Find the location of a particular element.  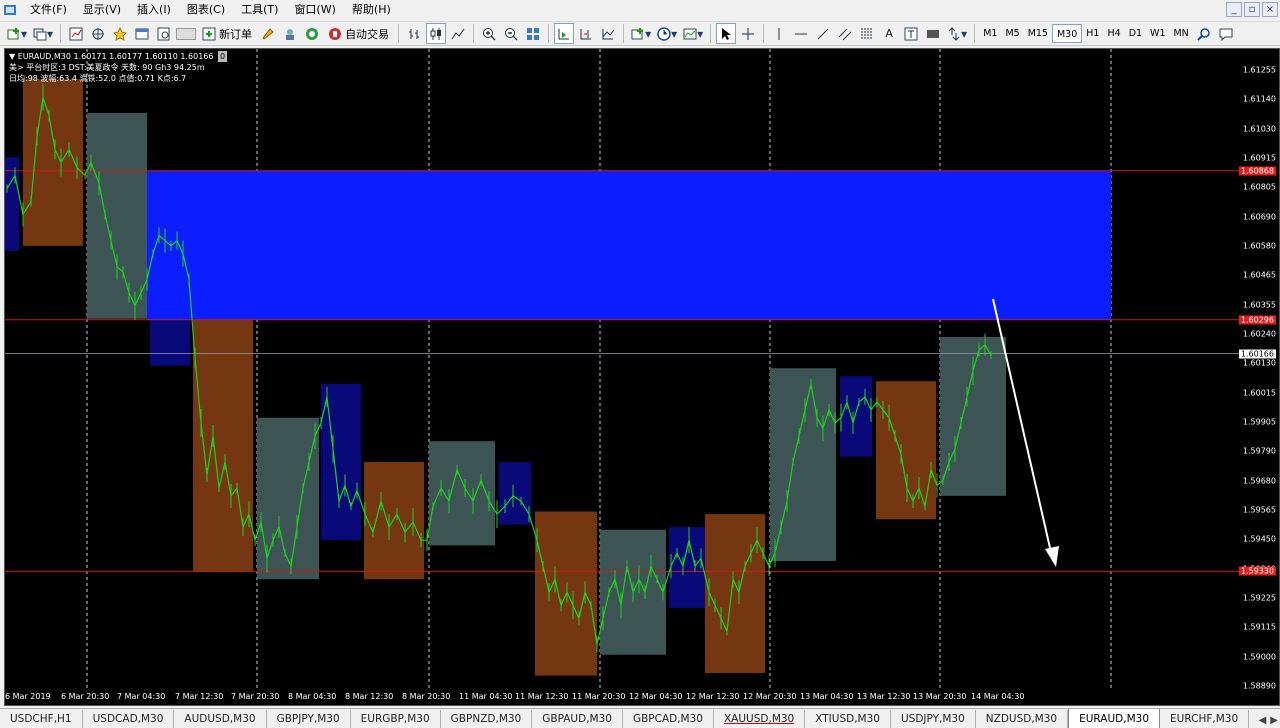

new-order-button: 新订单 is located at coordinates (227, 33).